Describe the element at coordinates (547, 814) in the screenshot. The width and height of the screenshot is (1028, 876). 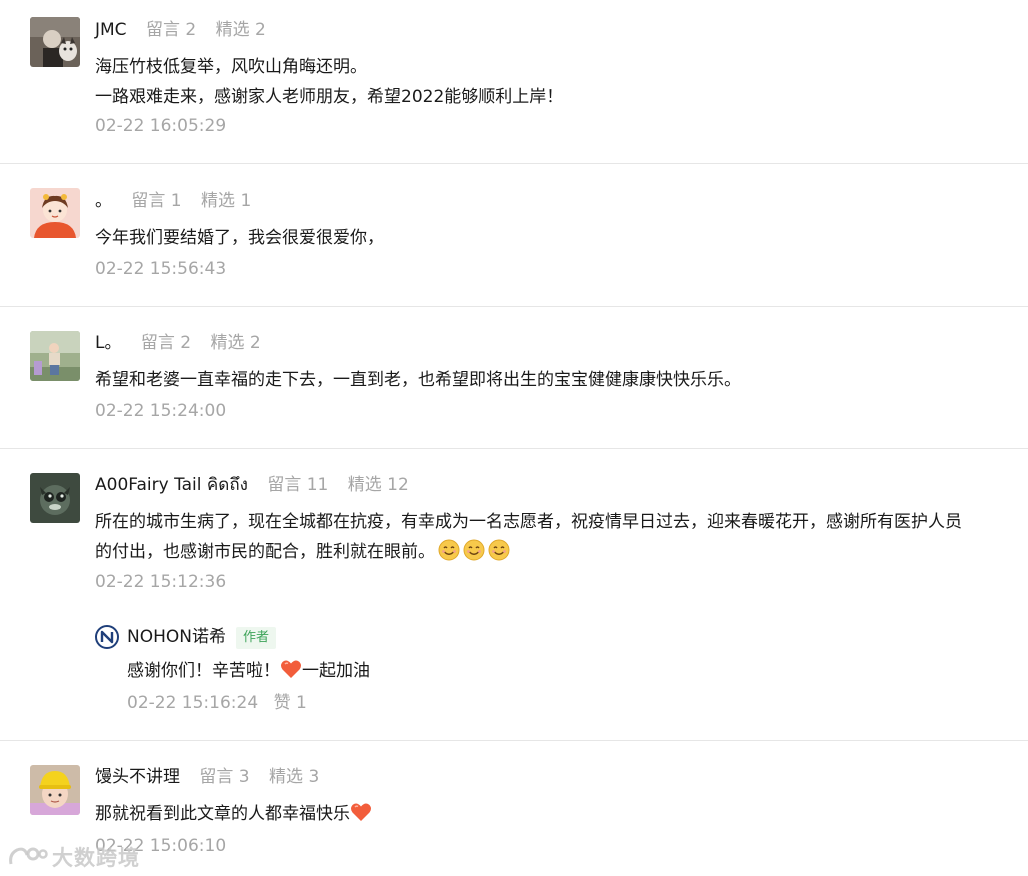
I see `comment-content: 那就祝看到此文章的人都幸福快乐` at that location.